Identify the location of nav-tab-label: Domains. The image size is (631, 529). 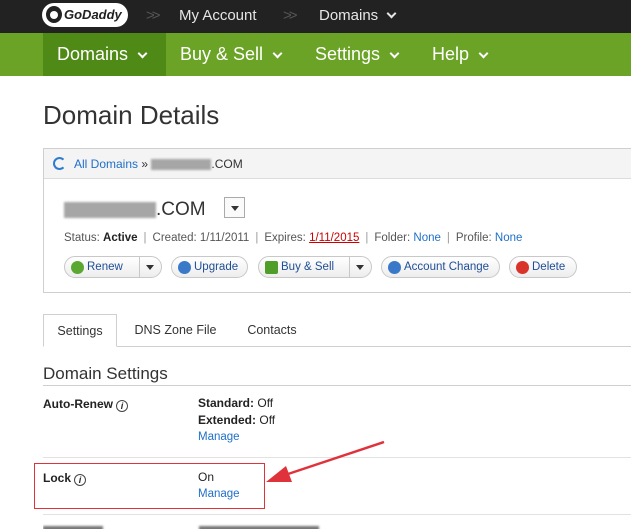
(93, 54).